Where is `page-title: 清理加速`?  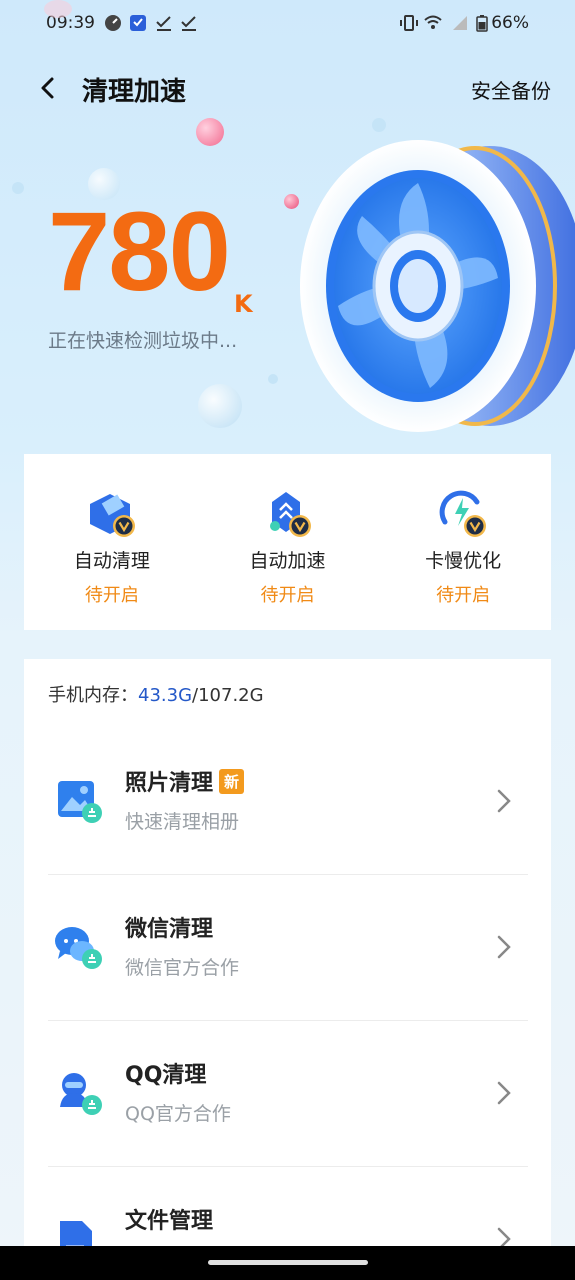 page-title: 清理加速 is located at coordinates (134, 92).